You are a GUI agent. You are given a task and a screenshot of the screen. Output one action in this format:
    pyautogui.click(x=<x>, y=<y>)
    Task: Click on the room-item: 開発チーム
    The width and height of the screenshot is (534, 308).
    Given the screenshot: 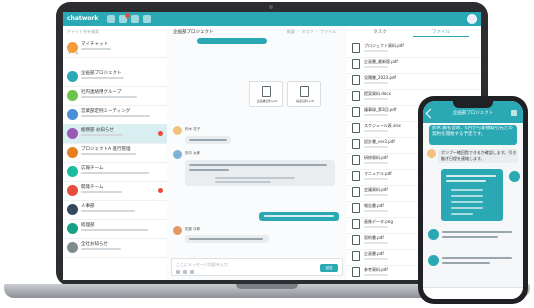 What is the action you would take?
    pyautogui.click(x=115, y=191)
    